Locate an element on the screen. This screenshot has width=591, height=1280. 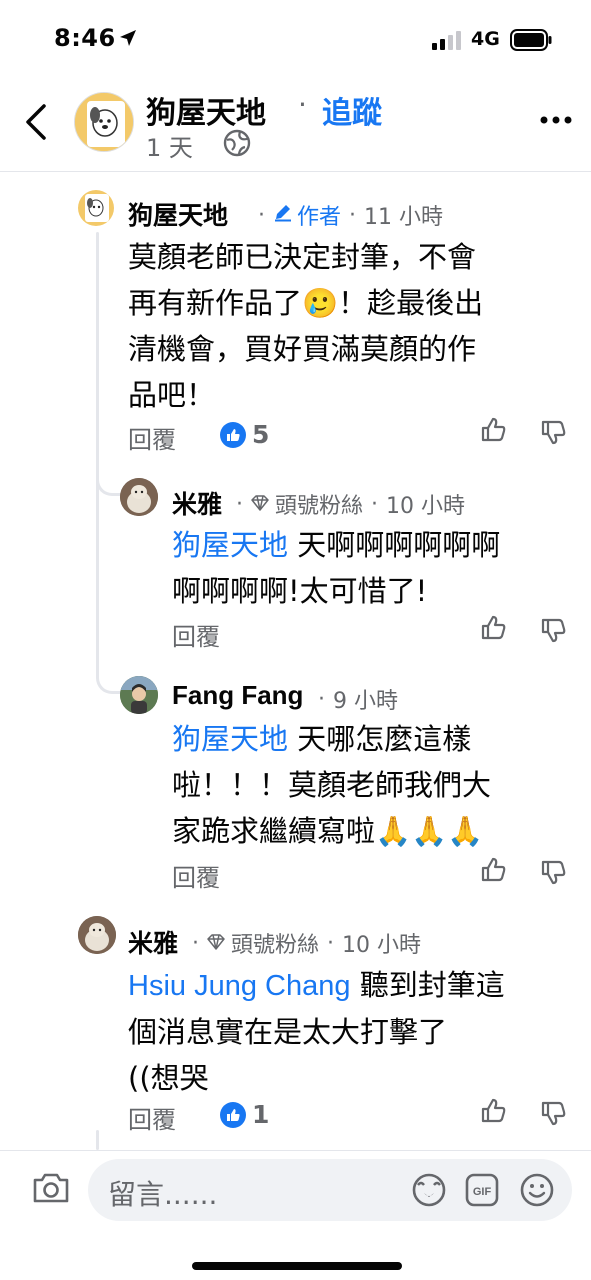
comment-text: Hsiu Jung Chang 聽到封筆這 個消息實在是太大打擊了 ((想哭 is located at coordinates (316, 1031).